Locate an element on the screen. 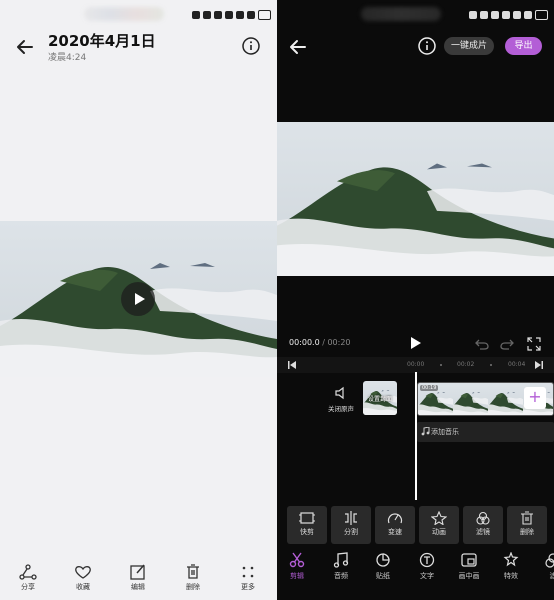  edit-toolbar: 快剪 分割 变速 动画 滤镜 删除 is located at coordinates (420, 525).